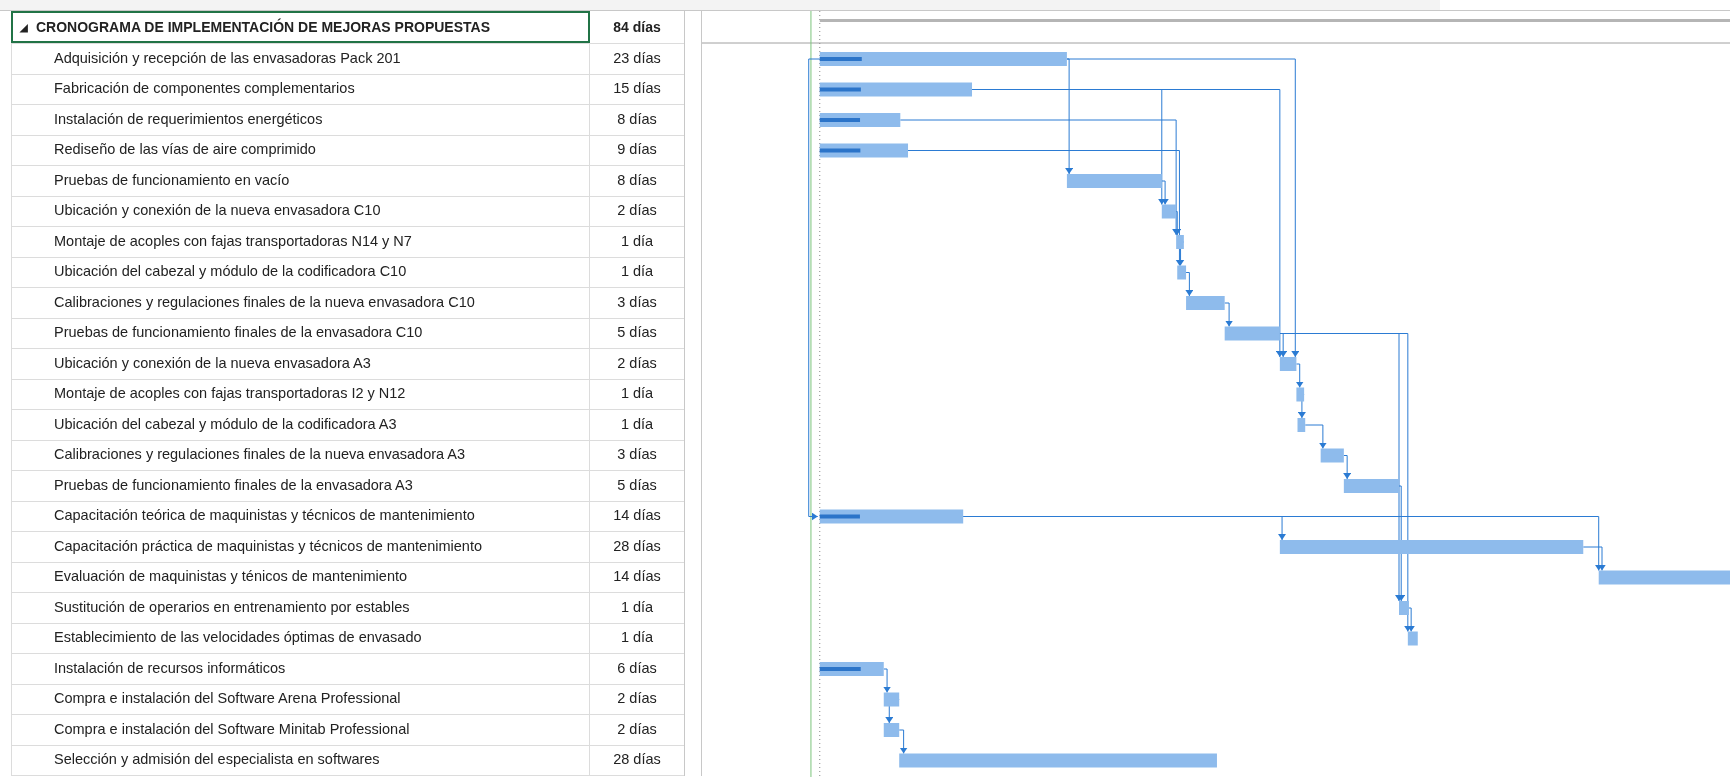 The image size is (1730, 777). Describe the element at coordinates (637, 668) in the screenshot. I see `duration-cell-text: 6 días` at that location.